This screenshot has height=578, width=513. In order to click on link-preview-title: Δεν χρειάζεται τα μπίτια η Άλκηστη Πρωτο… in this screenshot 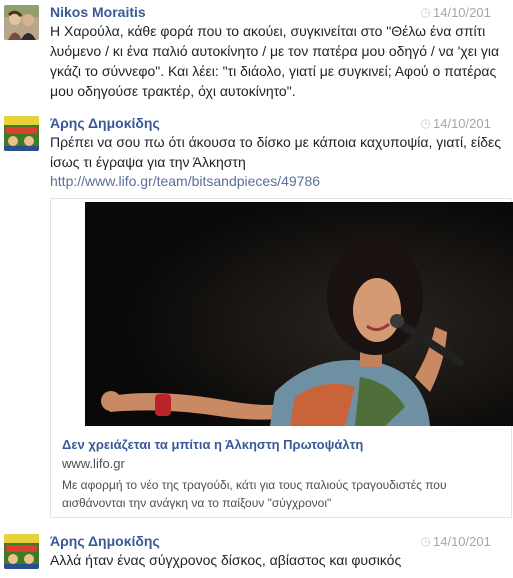, I will do `click(212, 444)`.